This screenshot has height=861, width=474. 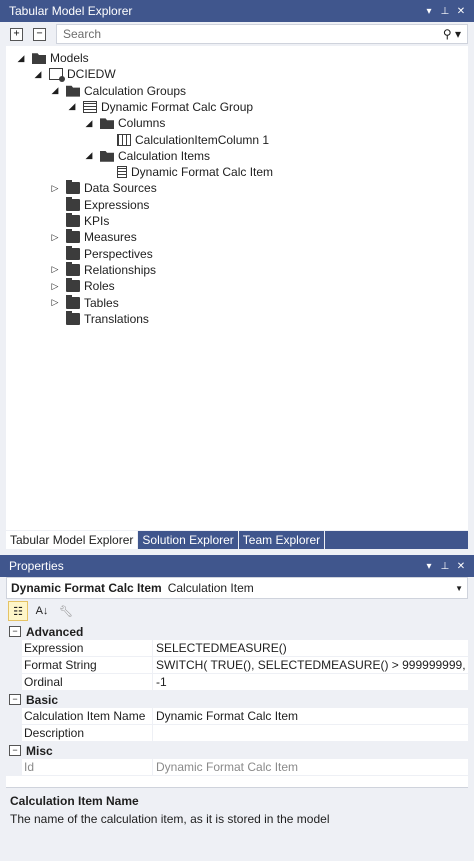 I want to click on tree-models: ◢ Models, so click(x=52, y=58).